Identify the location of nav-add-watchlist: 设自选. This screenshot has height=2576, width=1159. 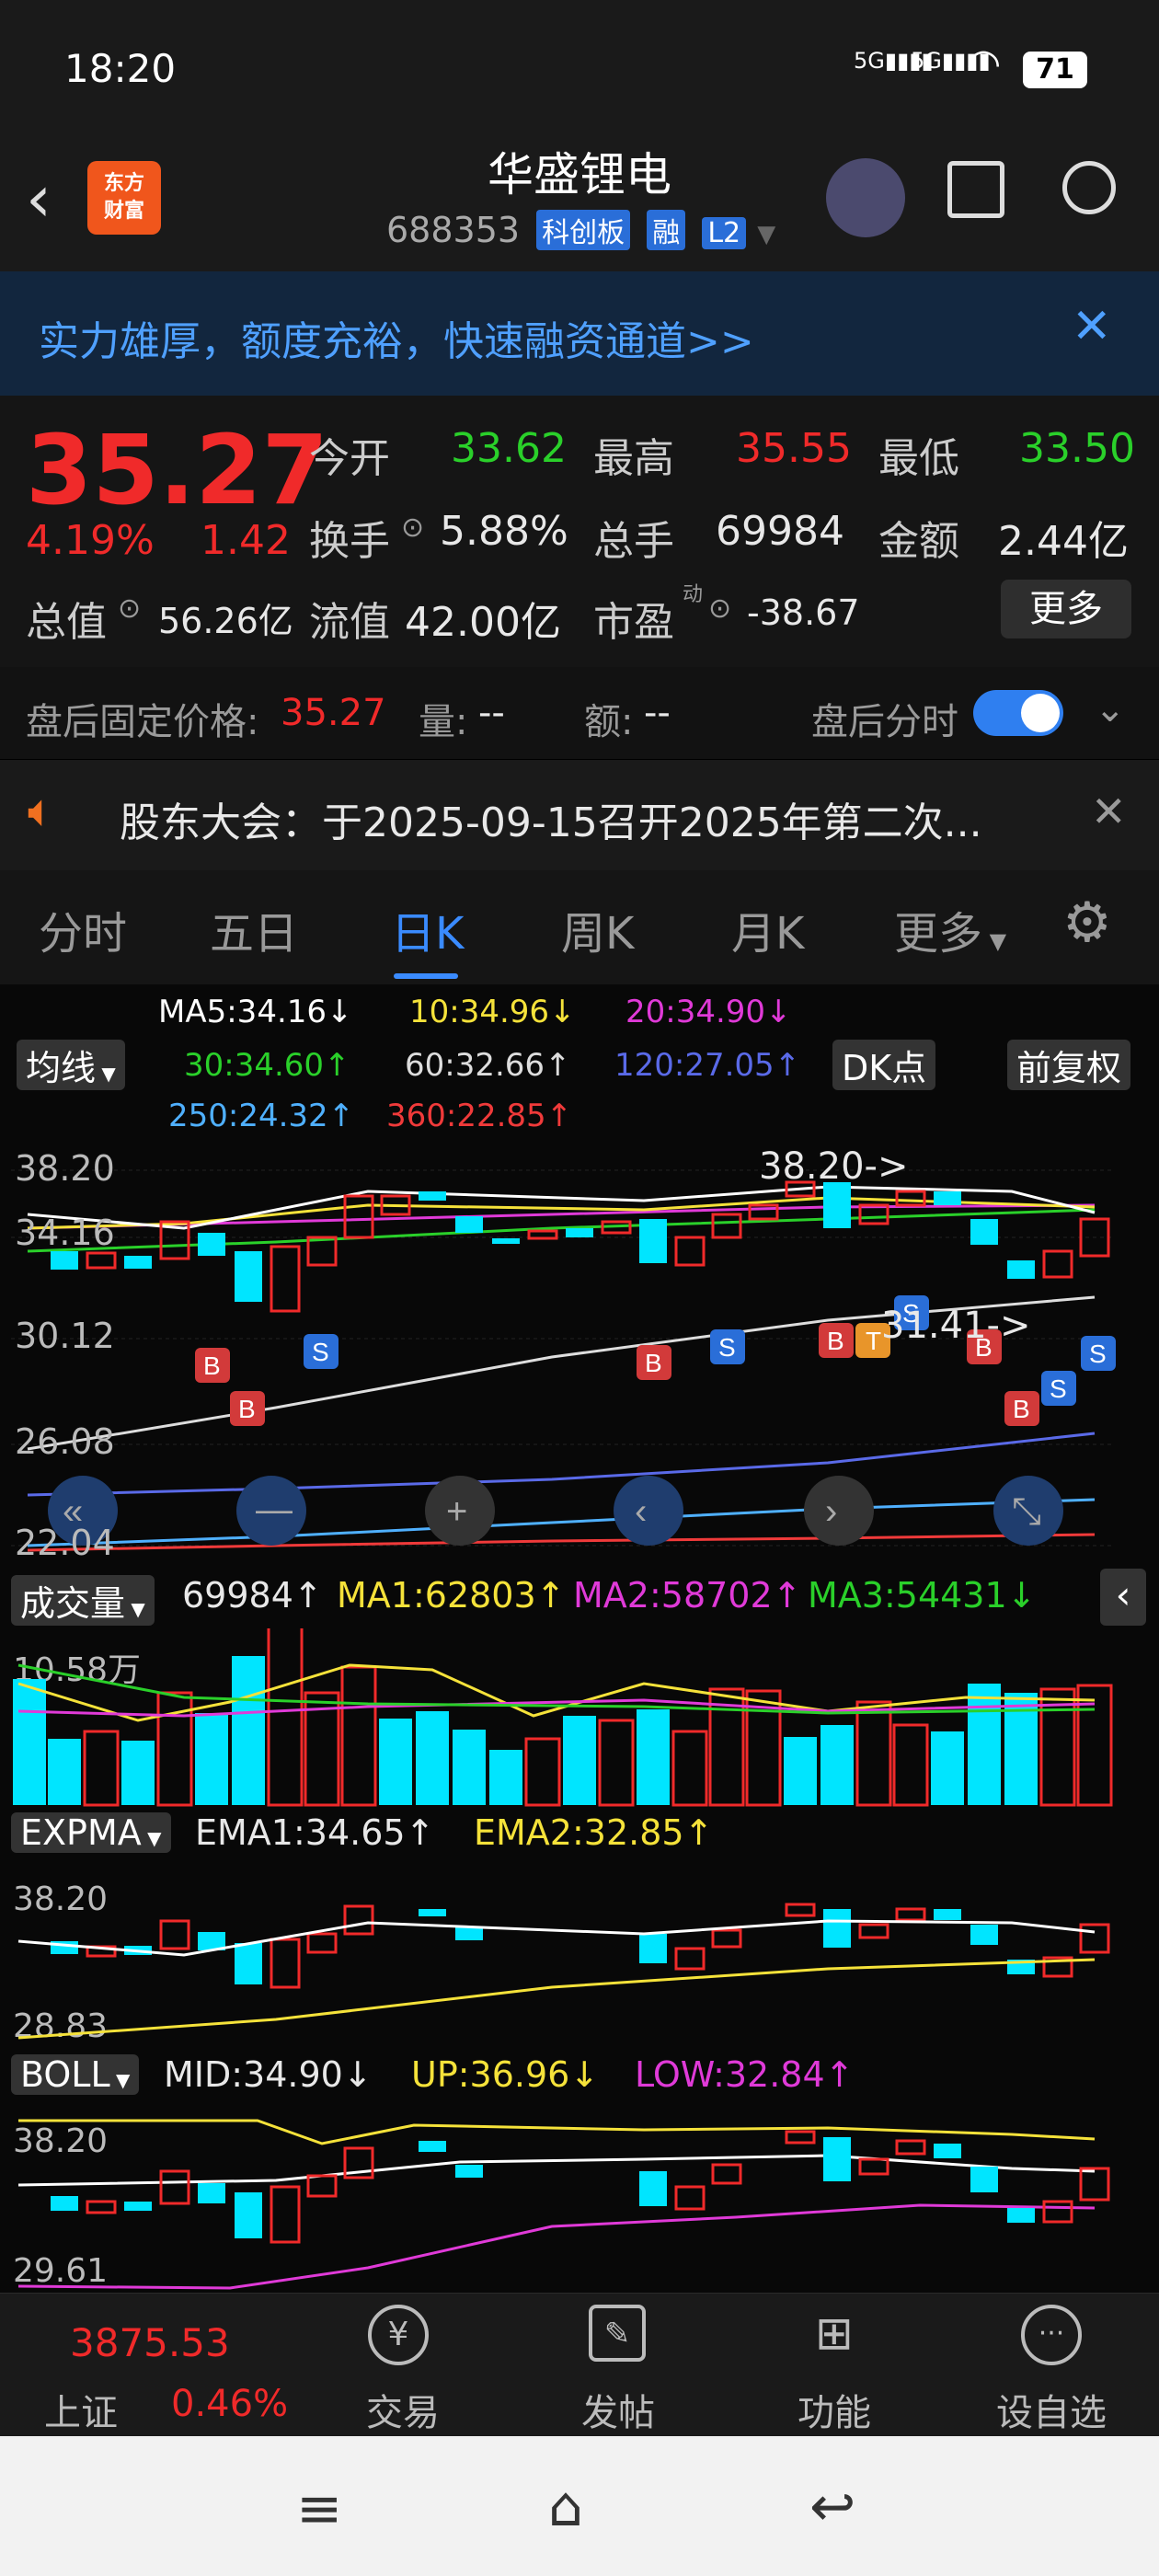
(1051, 2409).